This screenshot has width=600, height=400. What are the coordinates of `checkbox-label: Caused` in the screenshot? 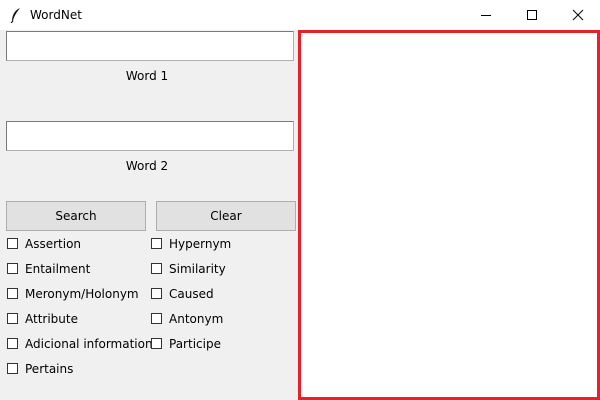 It's located at (191, 294).